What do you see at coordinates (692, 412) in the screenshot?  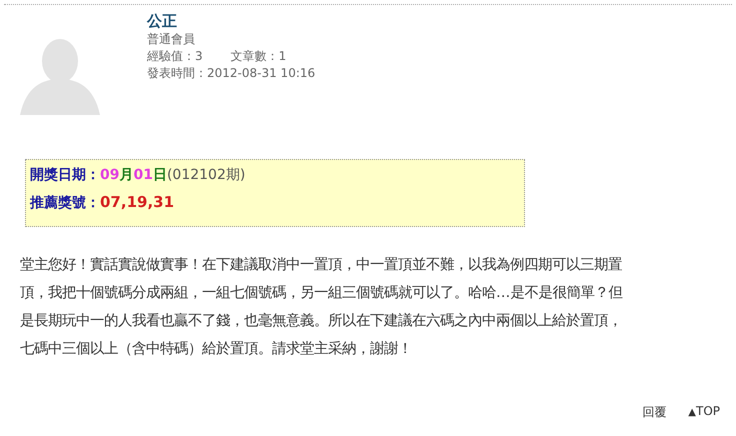 I see `triangle-up-icon: ▲` at bounding box center [692, 412].